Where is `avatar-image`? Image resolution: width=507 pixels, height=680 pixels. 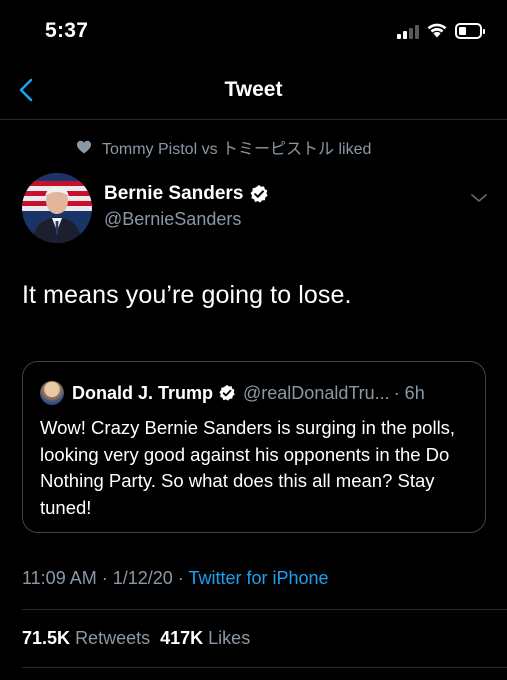
avatar-image is located at coordinates (57, 208).